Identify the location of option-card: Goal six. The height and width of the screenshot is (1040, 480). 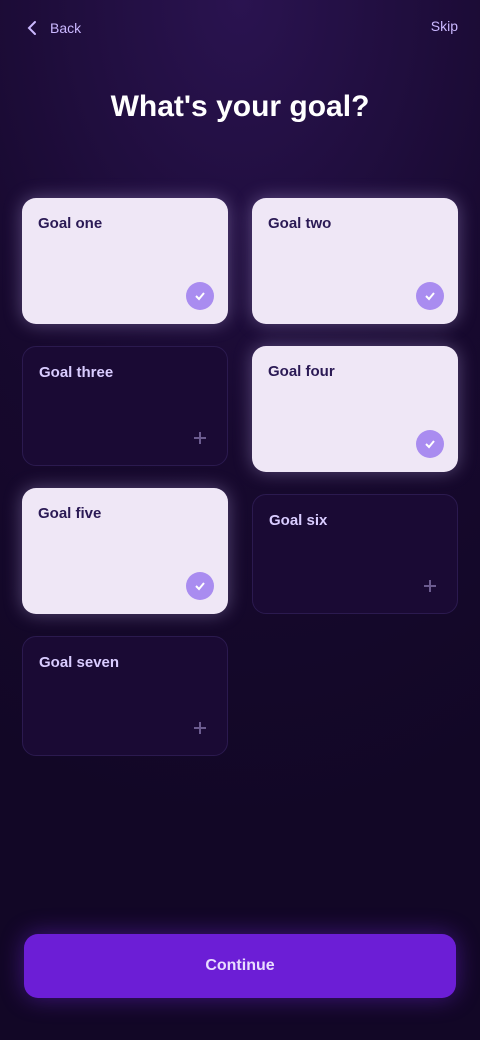
(355, 554).